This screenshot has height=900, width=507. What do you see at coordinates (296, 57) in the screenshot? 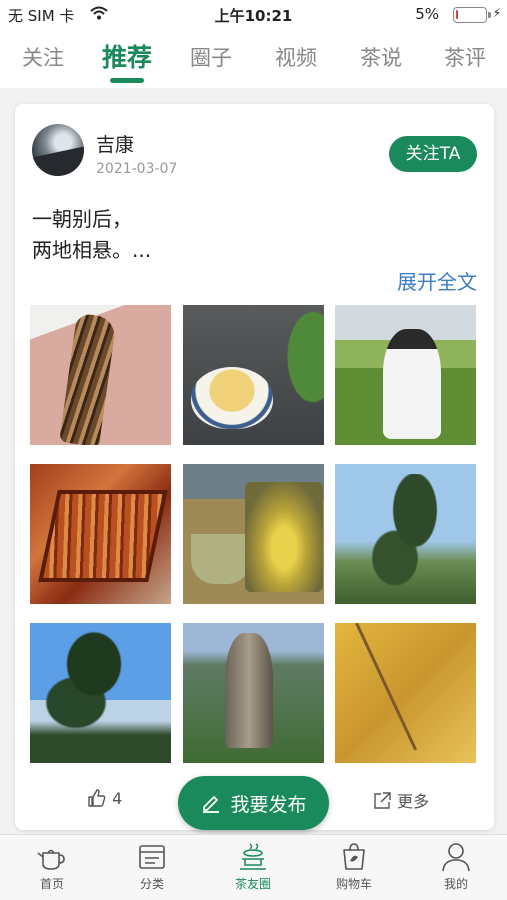
I see `tab-videos: 视频` at bounding box center [296, 57].